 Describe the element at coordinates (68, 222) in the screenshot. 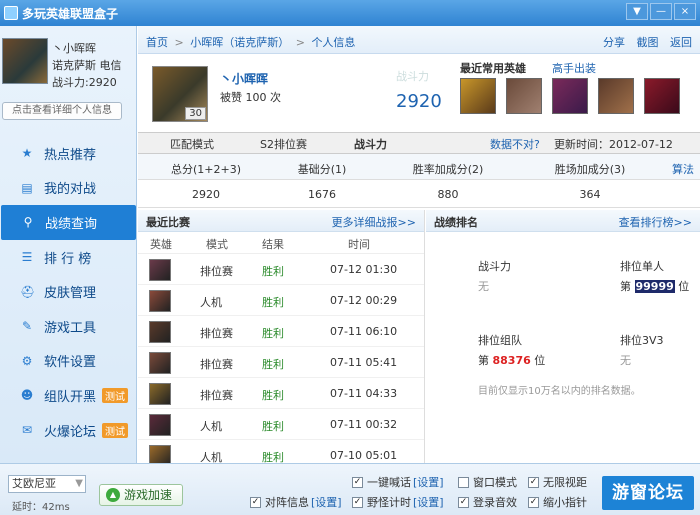

I see `sidebar-item: ⚲ 战绩查询` at that location.